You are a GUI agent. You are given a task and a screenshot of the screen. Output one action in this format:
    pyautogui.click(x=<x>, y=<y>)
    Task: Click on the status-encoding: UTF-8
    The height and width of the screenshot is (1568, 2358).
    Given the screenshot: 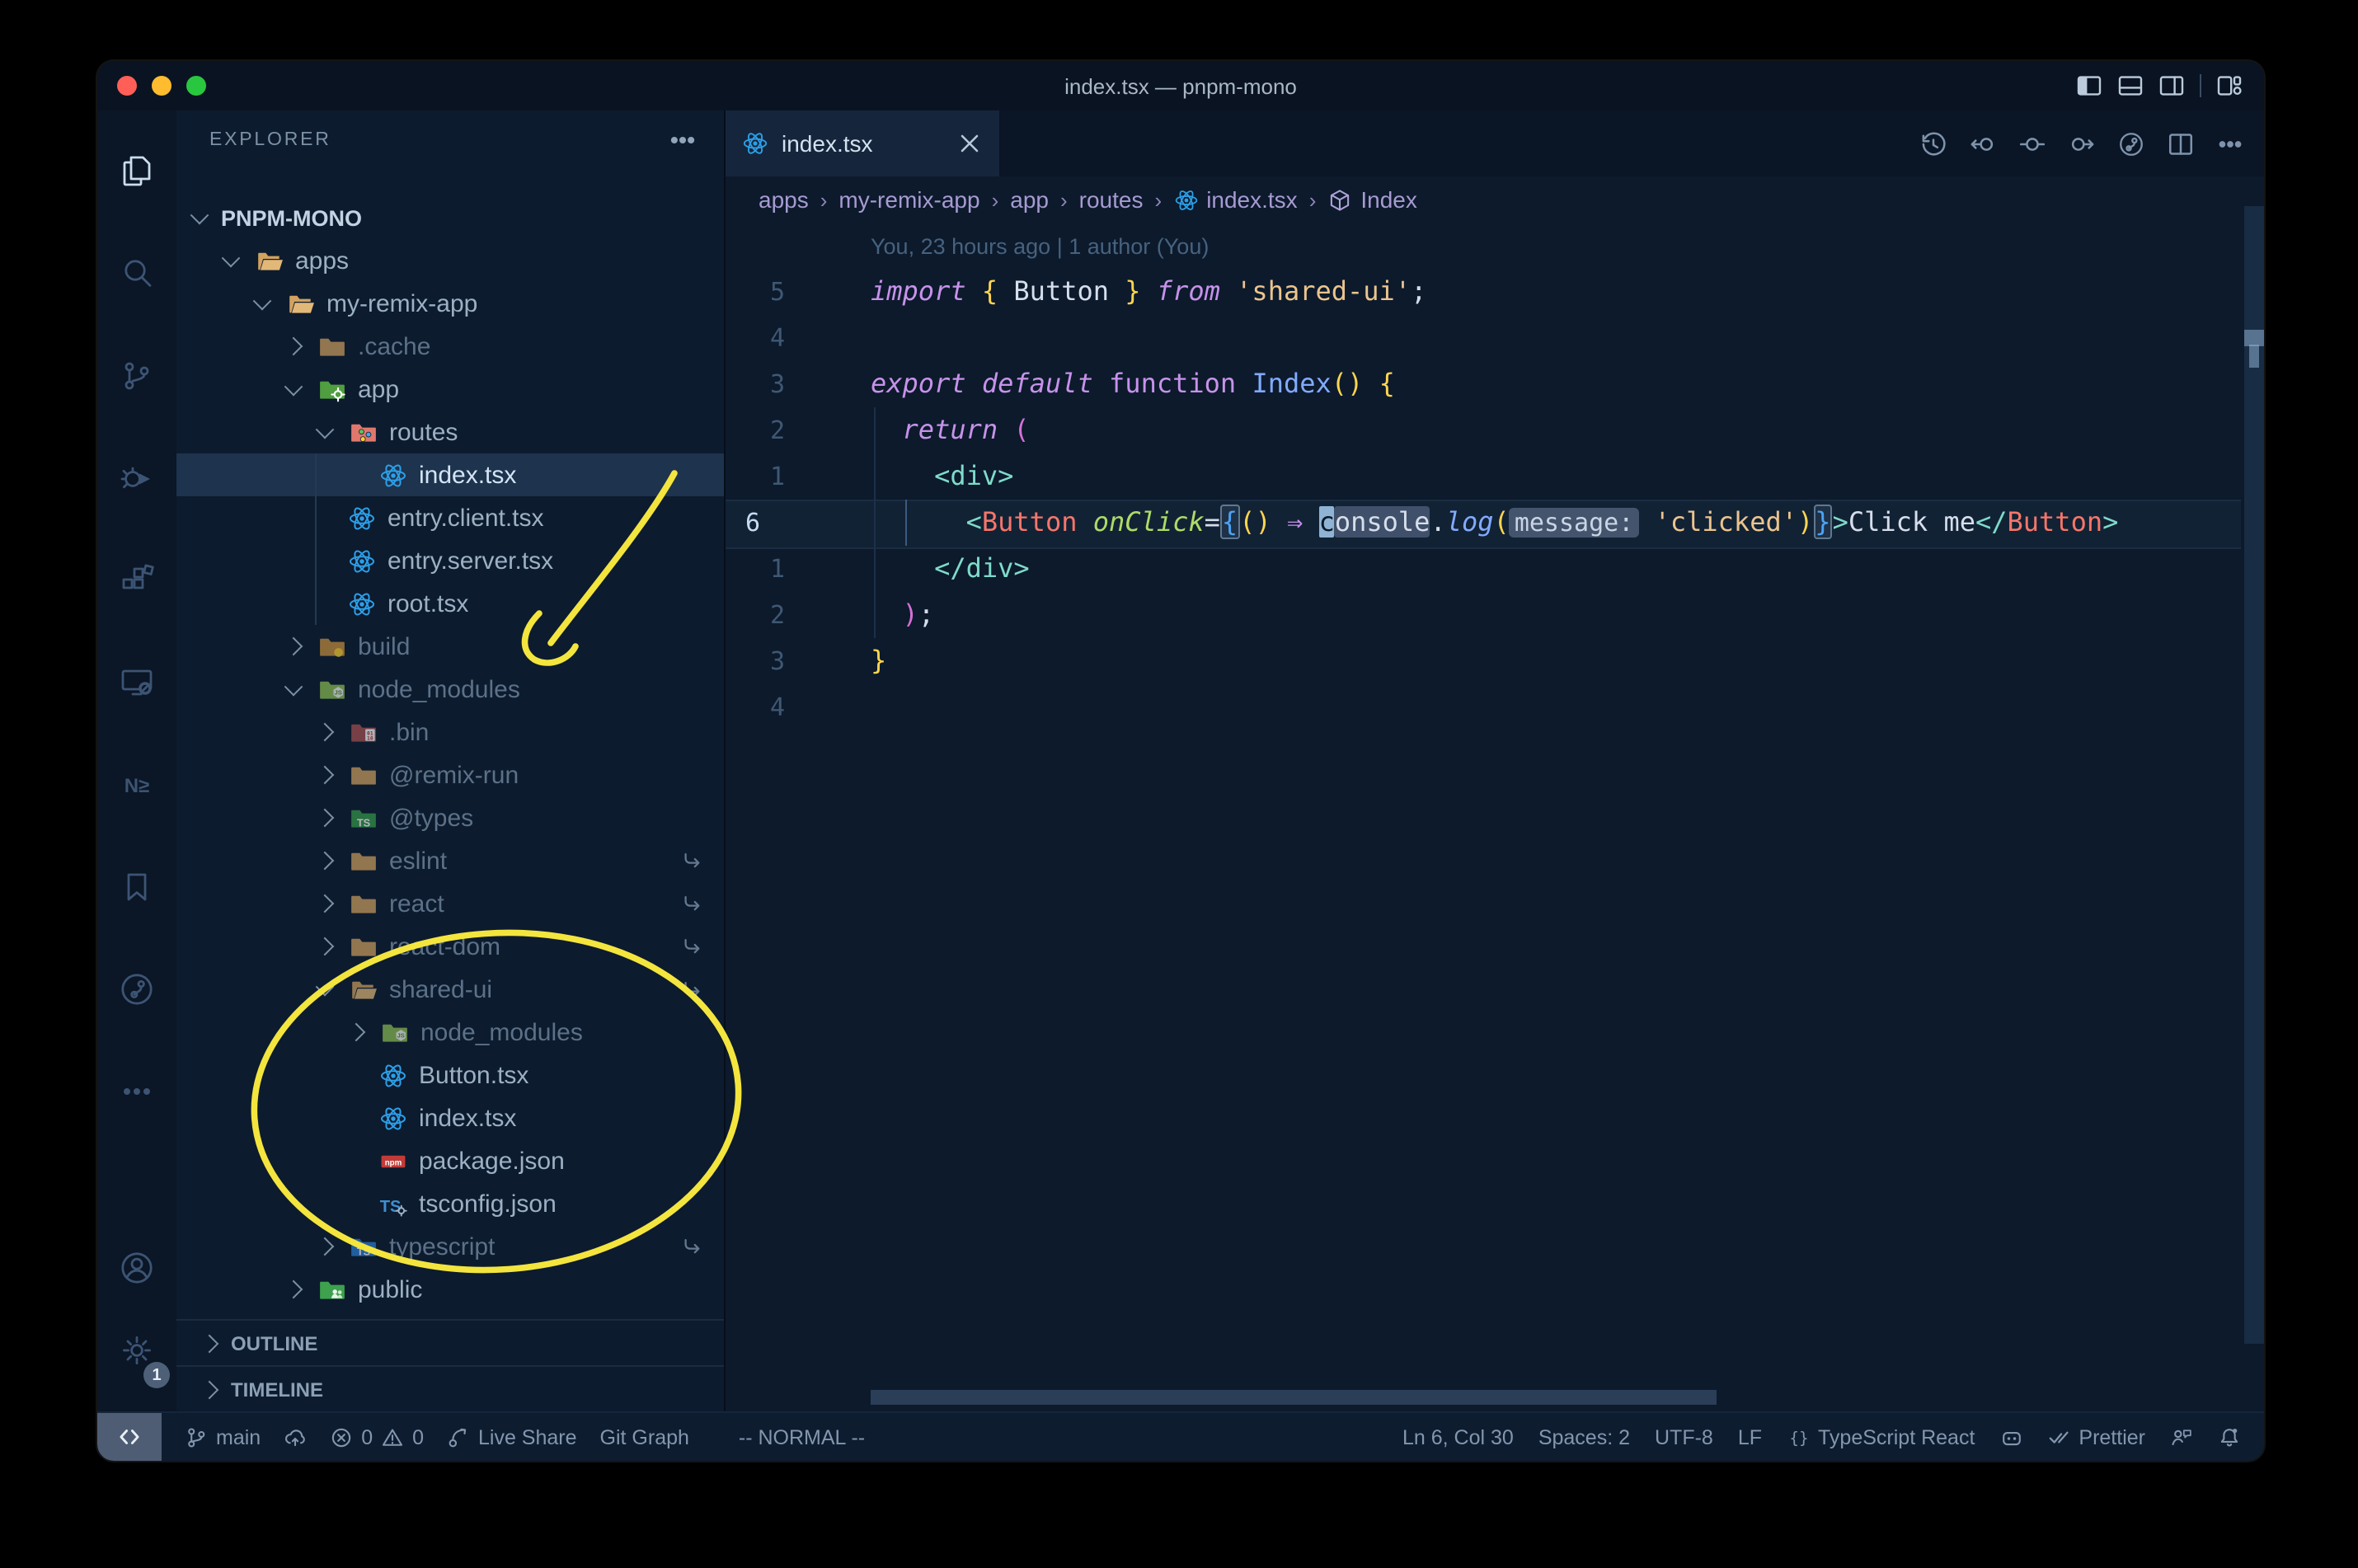 What is the action you would take?
    pyautogui.click(x=1684, y=1436)
    